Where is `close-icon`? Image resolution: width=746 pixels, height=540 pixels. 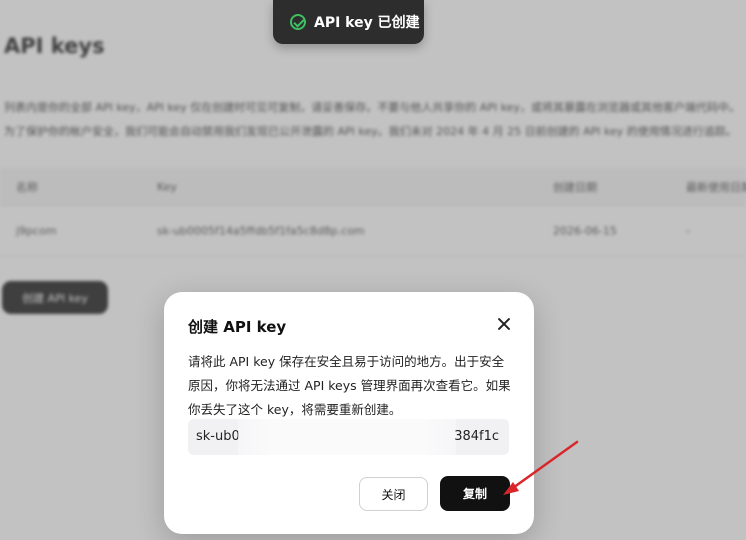
close-icon is located at coordinates (504, 324).